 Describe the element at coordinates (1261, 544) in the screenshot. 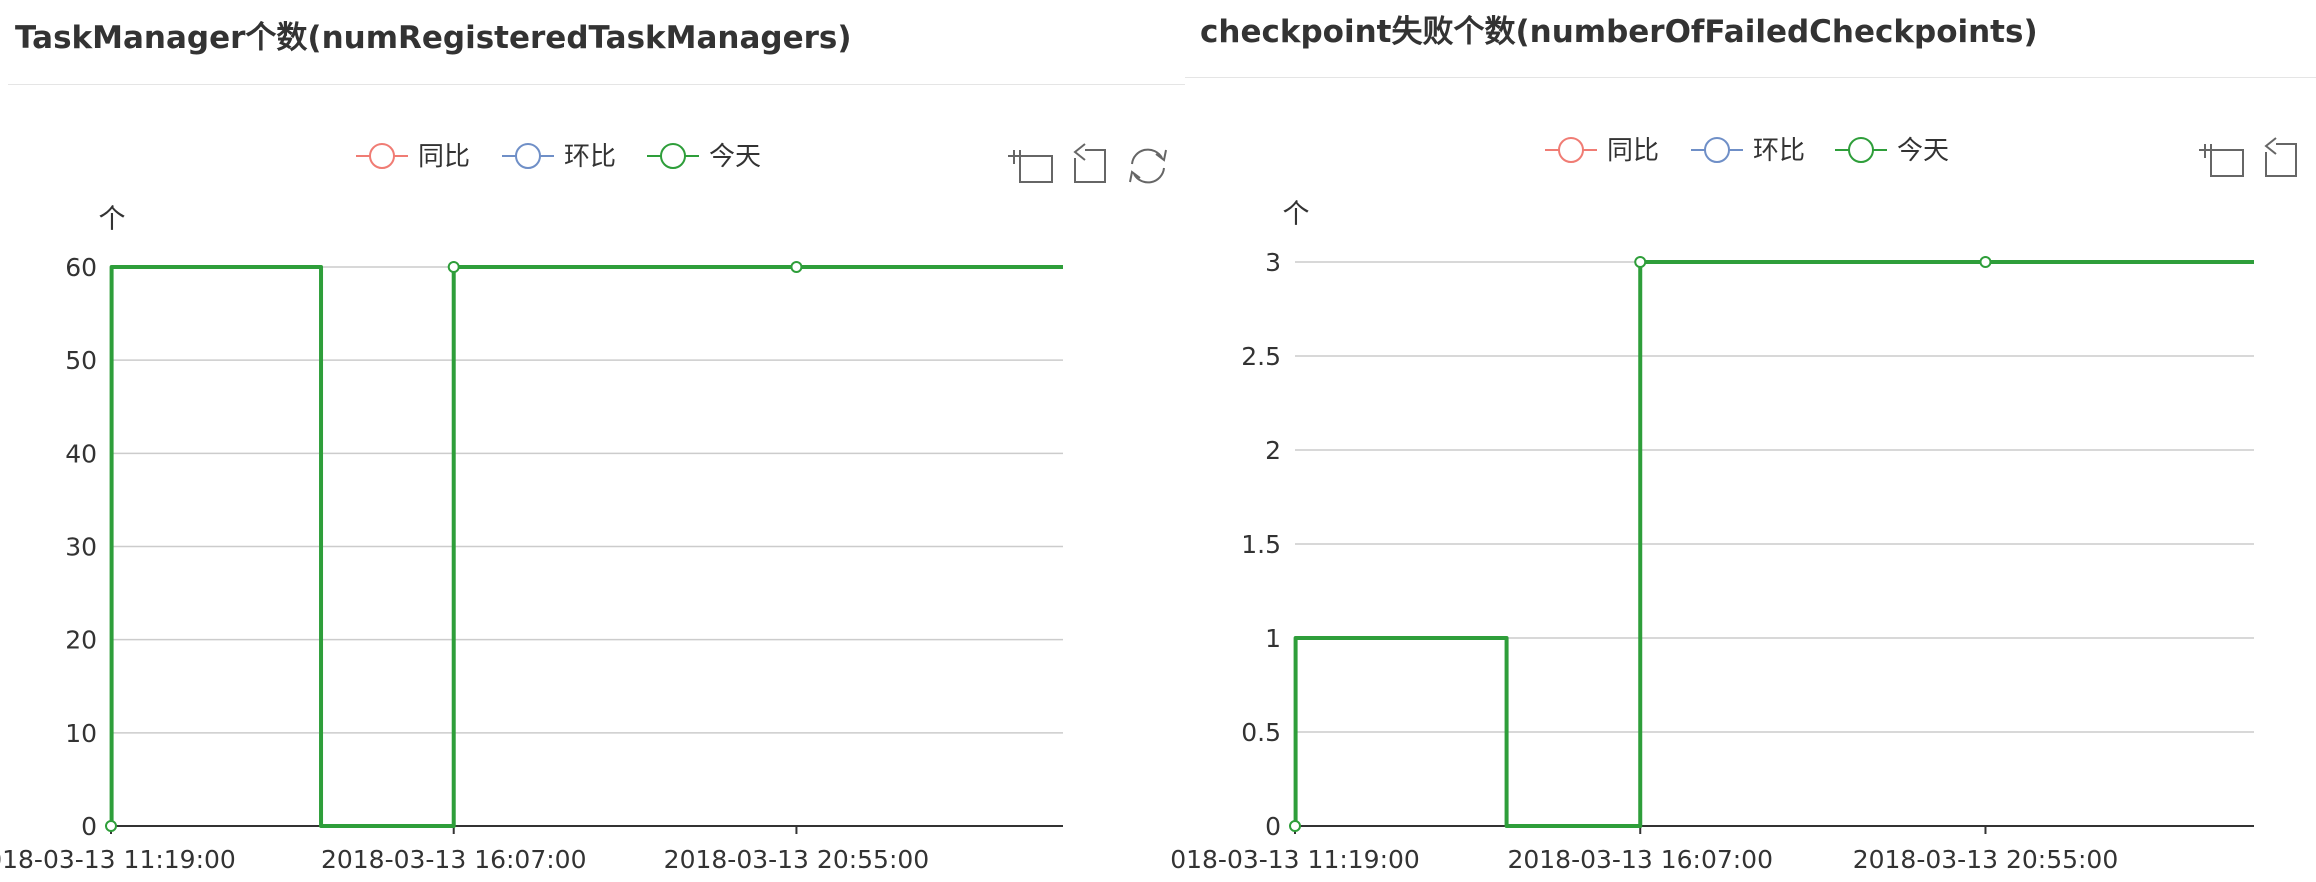

I see `y-tick-label: 1.5` at that location.